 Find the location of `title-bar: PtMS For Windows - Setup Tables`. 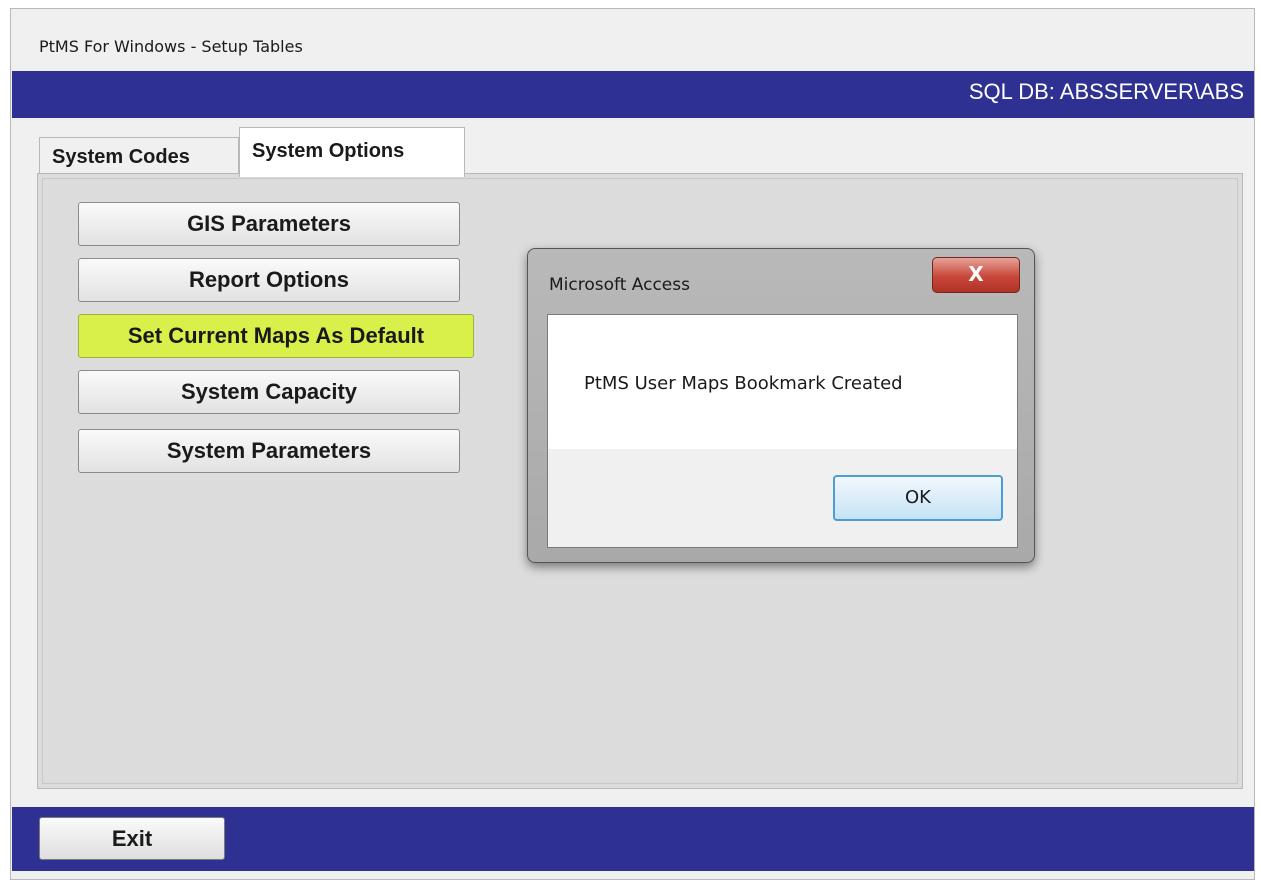

title-bar: PtMS For Windows - Setup Tables is located at coordinates (632, 40).